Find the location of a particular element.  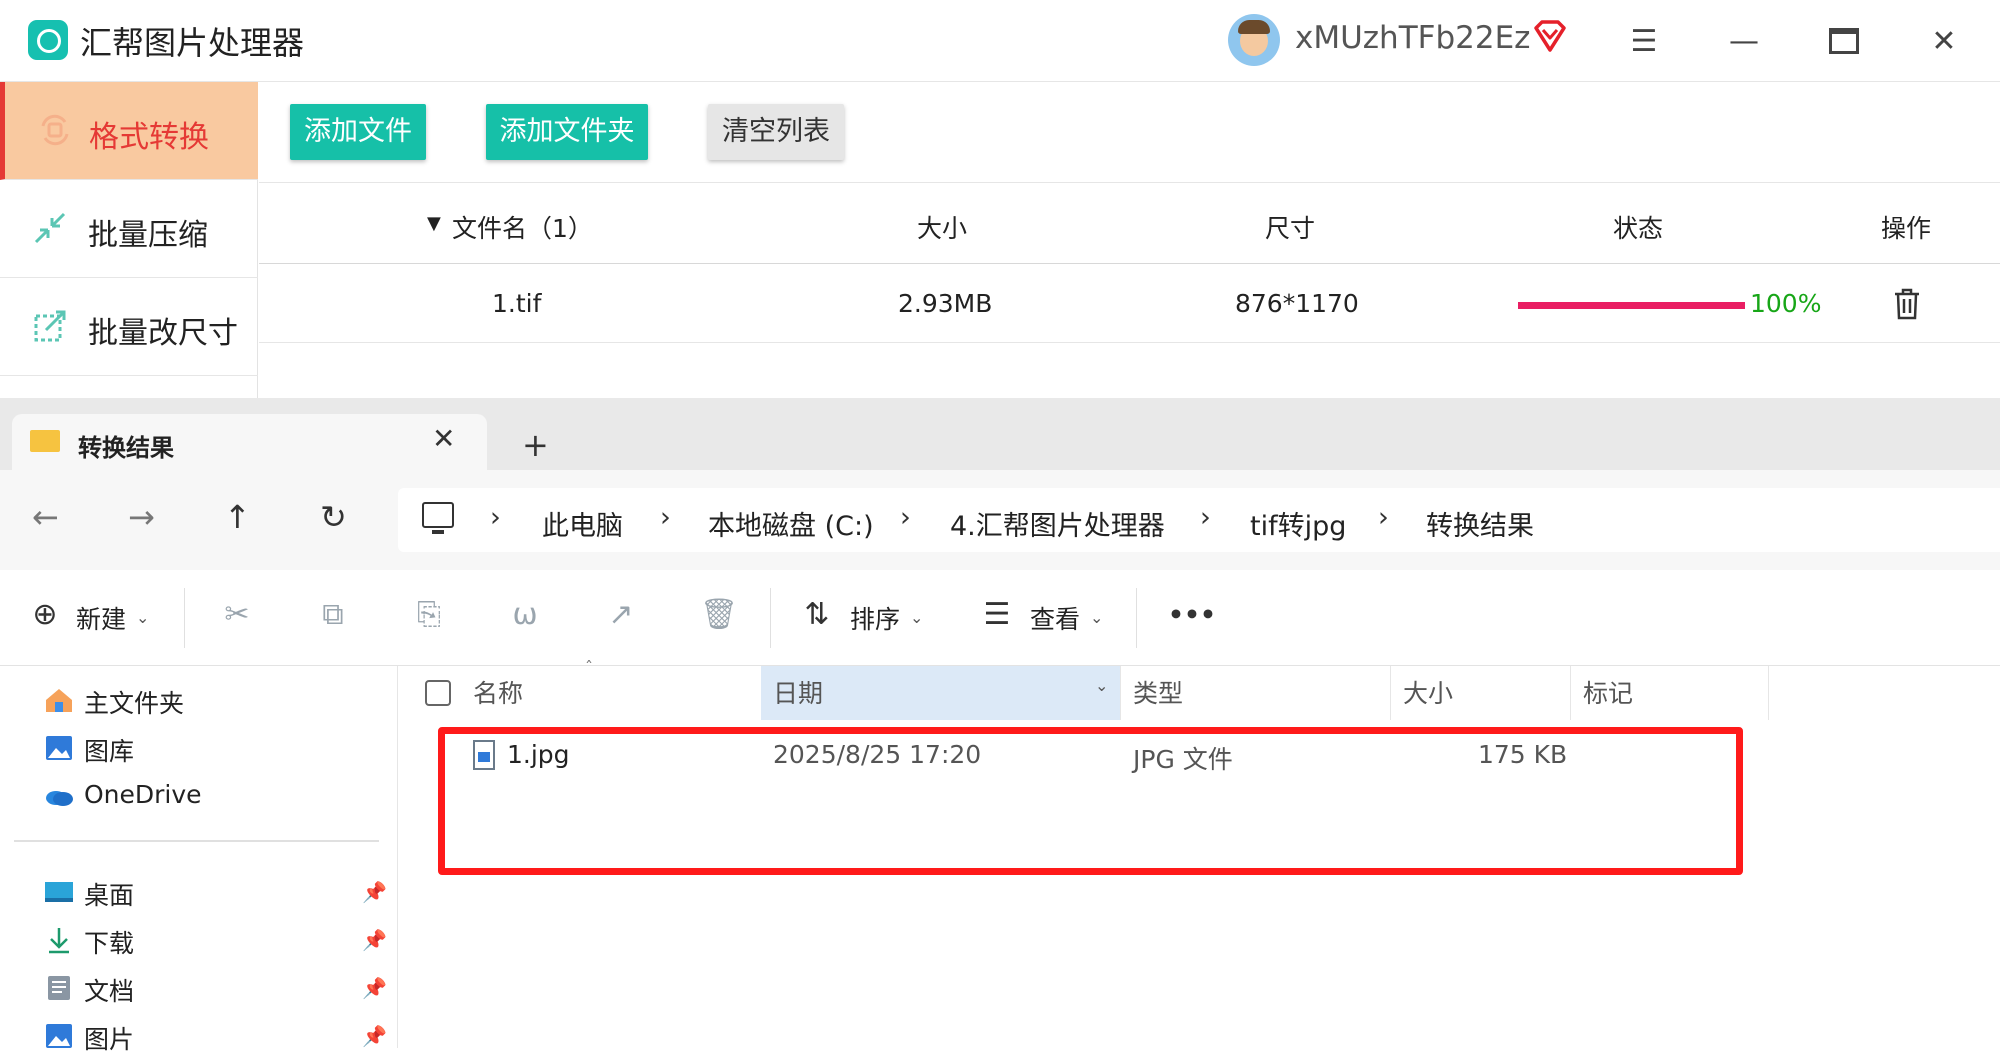

col-tags: 标记 is located at coordinates (1670, 693).